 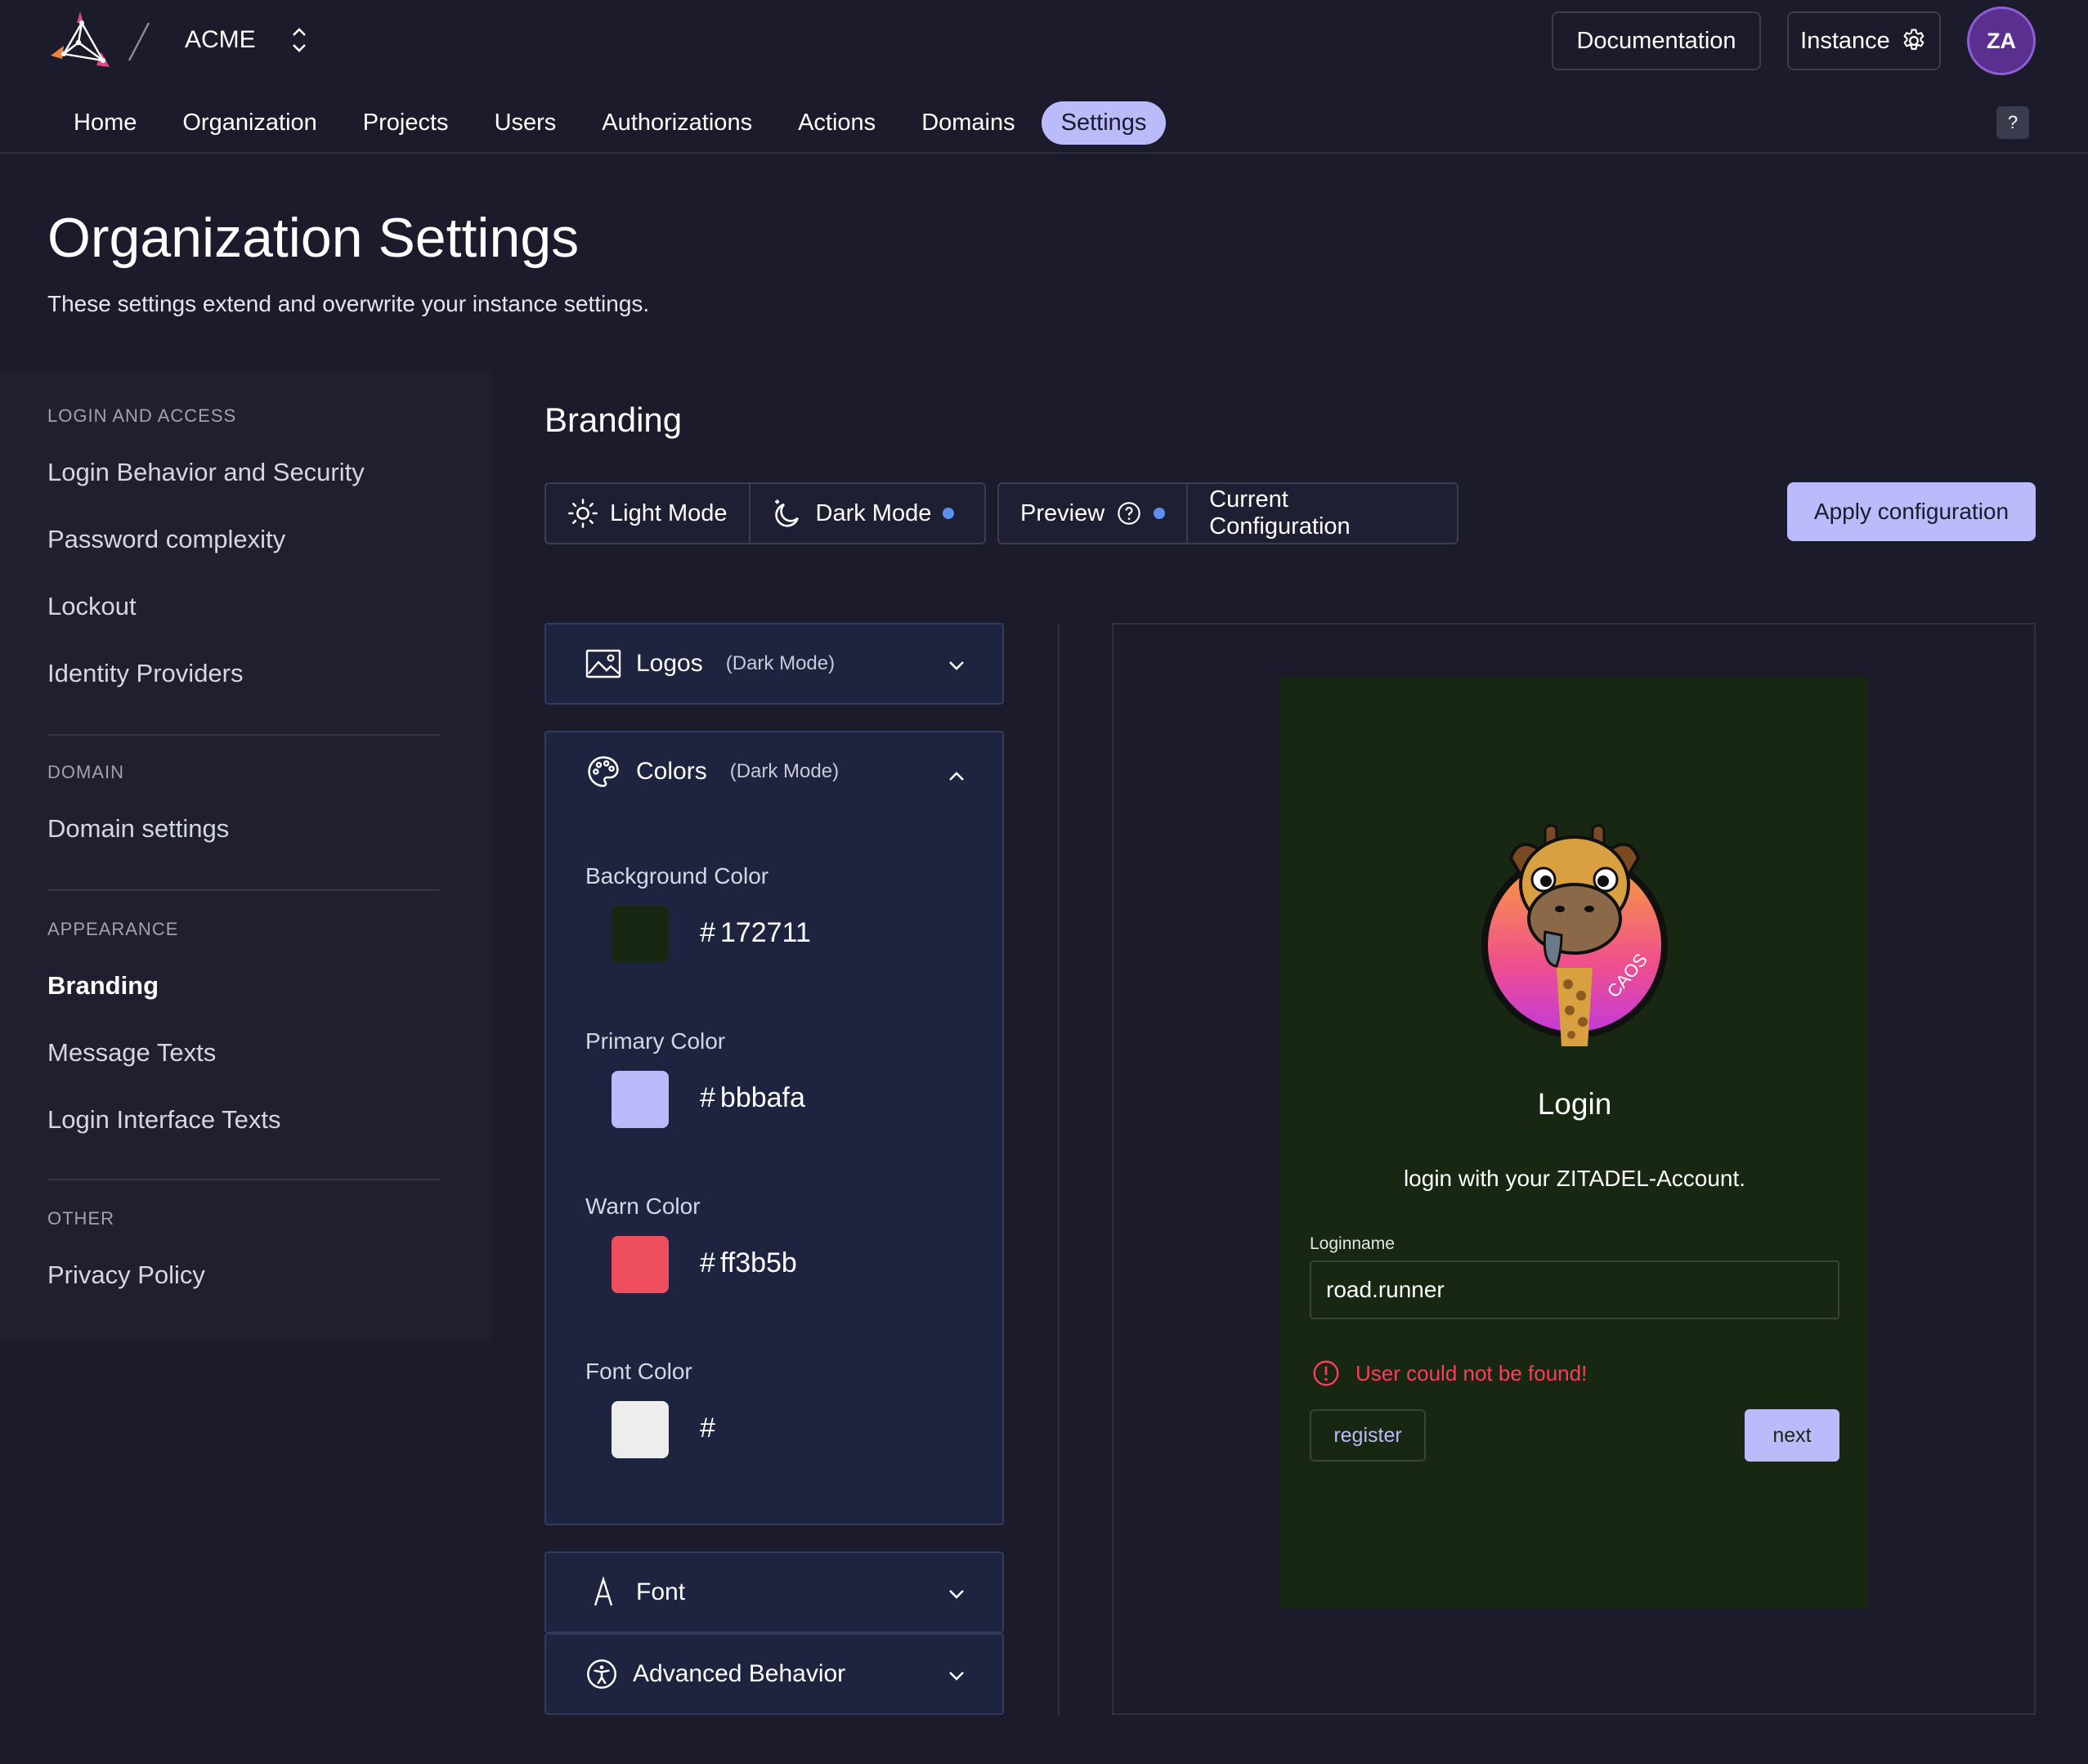 What do you see at coordinates (671, 772) in the screenshot?
I see `colors-title: Colors` at bounding box center [671, 772].